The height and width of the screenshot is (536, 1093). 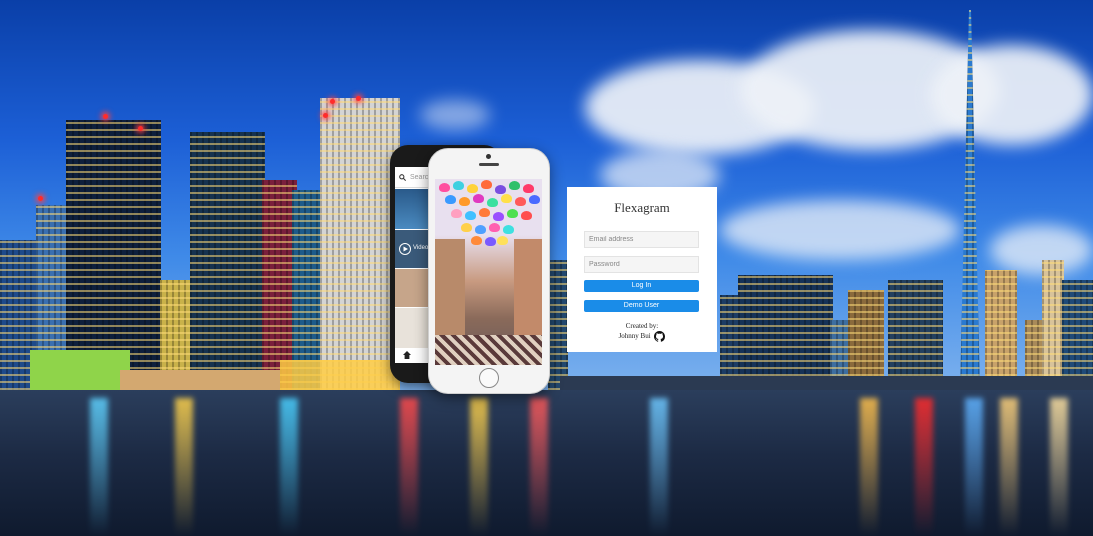 What do you see at coordinates (642, 326) in the screenshot?
I see `created-by-label: Created by:` at bounding box center [642, 326].